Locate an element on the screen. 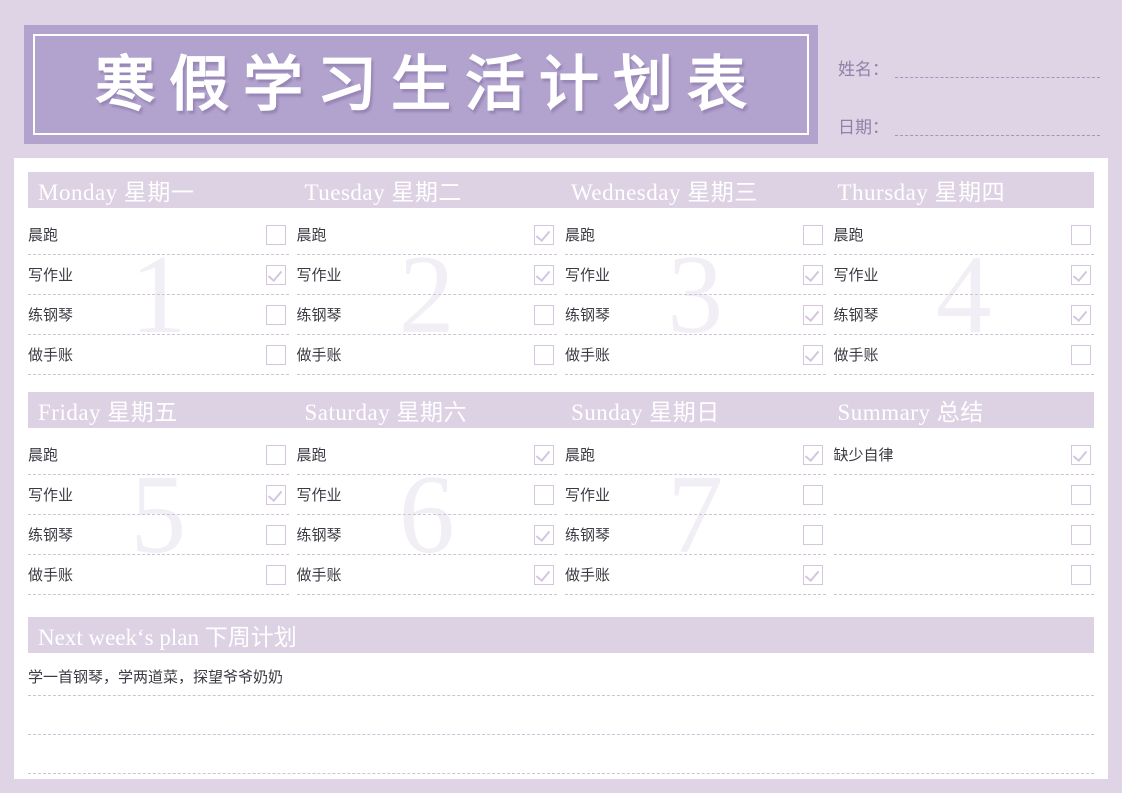 The image size is (1122, 793). day-header-summary: Summary 总结 is located at coordinates (910, 412).